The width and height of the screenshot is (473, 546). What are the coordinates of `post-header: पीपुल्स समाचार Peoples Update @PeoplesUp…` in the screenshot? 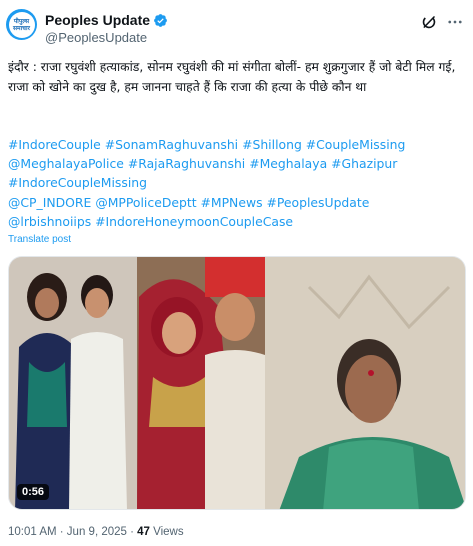 It's located at (236, 26).